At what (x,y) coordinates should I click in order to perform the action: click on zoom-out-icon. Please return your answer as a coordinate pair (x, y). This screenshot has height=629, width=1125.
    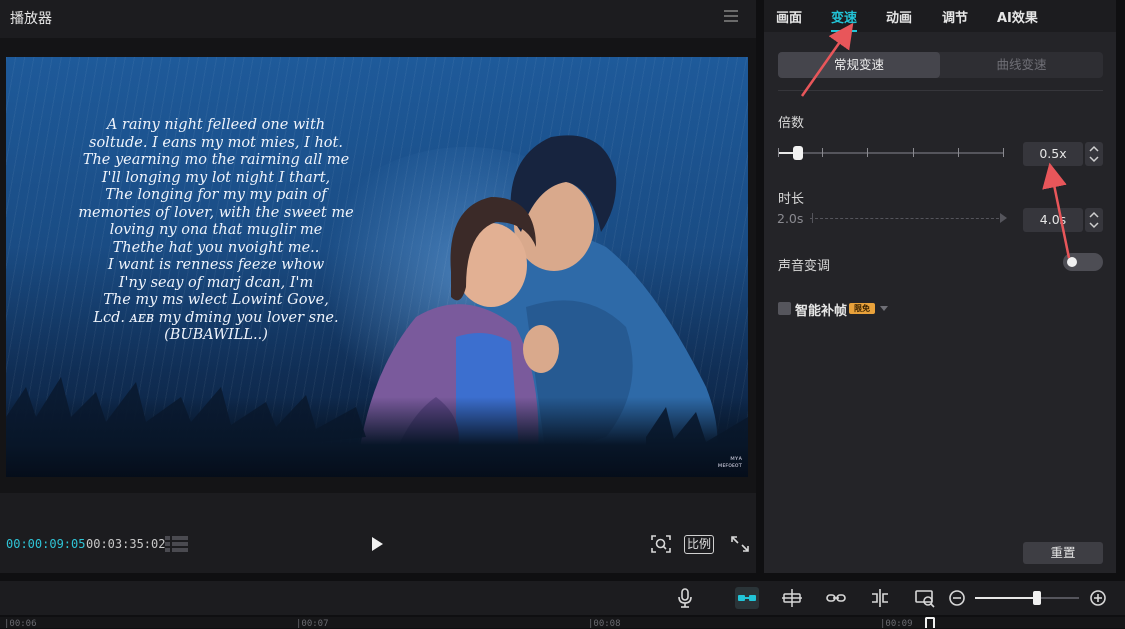
    Looking at the image, I should click on (958, 598).